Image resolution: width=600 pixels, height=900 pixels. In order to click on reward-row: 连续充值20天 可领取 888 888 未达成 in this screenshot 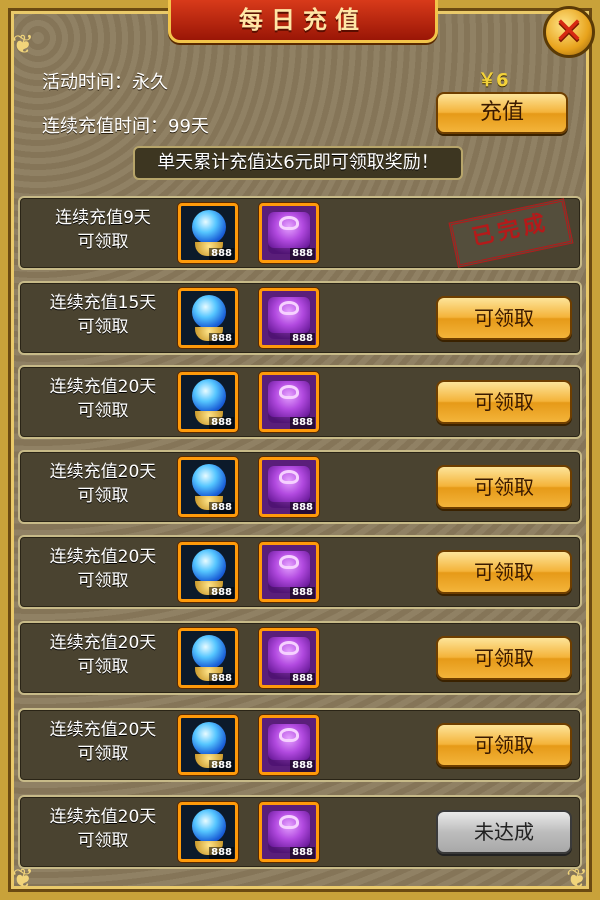, I will do `click(300, 832)`.